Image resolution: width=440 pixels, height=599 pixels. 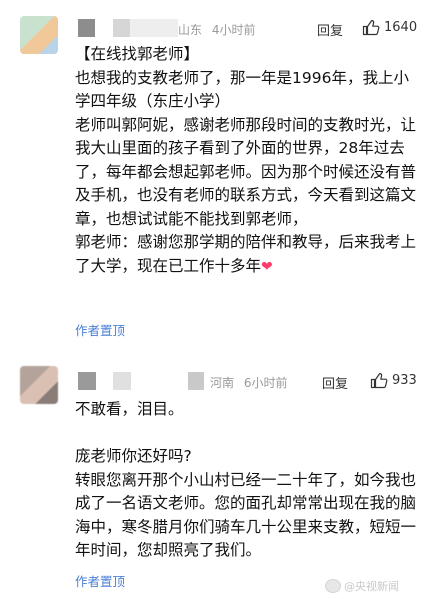 I want to click on like-button: 933, so click(x=393, y=380).